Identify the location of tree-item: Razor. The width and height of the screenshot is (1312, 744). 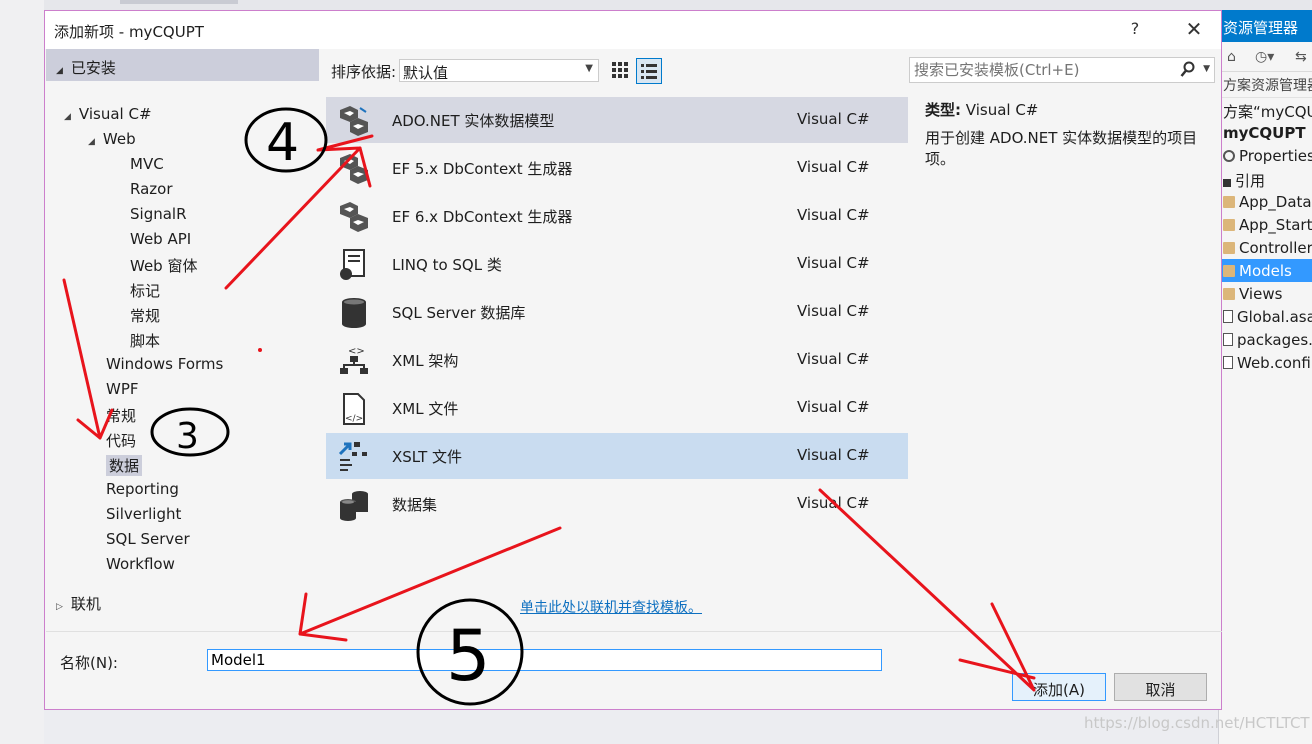
(151, 189).